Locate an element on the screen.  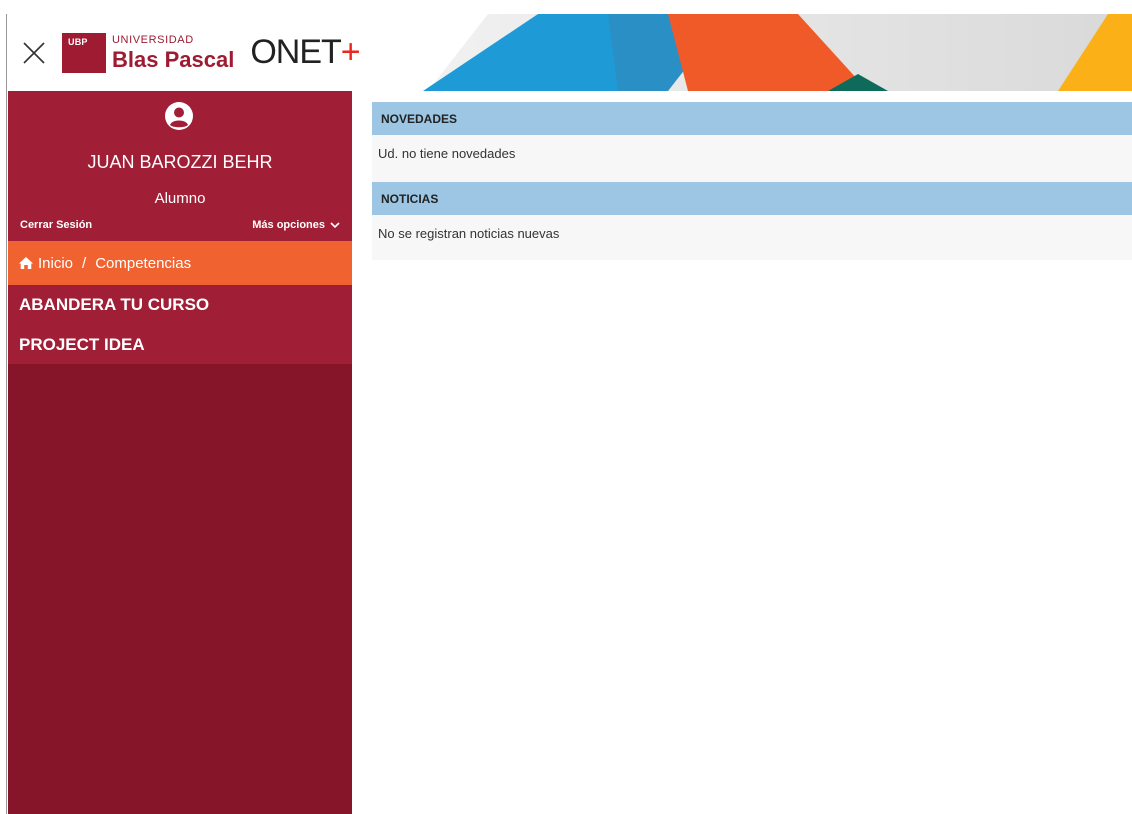
close-icon is located at coordinates (34, 52).